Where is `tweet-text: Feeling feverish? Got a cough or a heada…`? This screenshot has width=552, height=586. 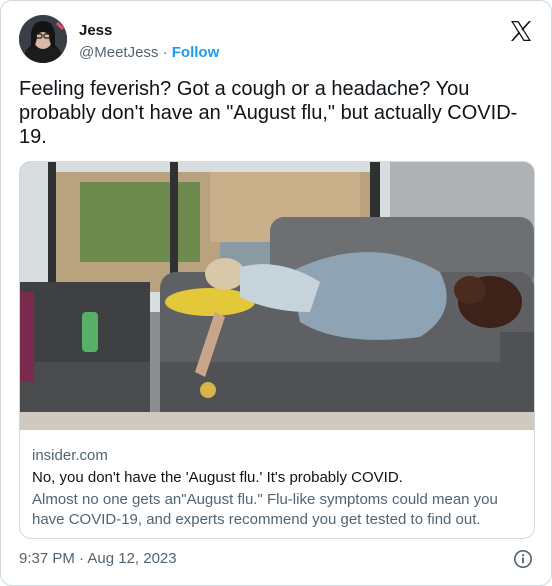 tweet-text: Feeling feverish? Got a cough or a heada… is located at coordinates (268, 113).